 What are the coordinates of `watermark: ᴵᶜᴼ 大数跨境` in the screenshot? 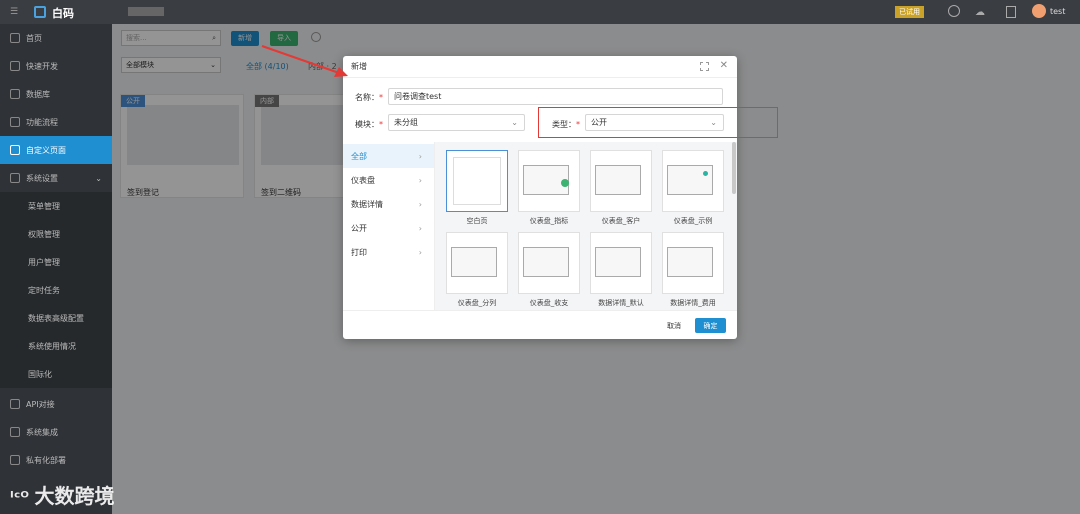 It's located at (62, 494).